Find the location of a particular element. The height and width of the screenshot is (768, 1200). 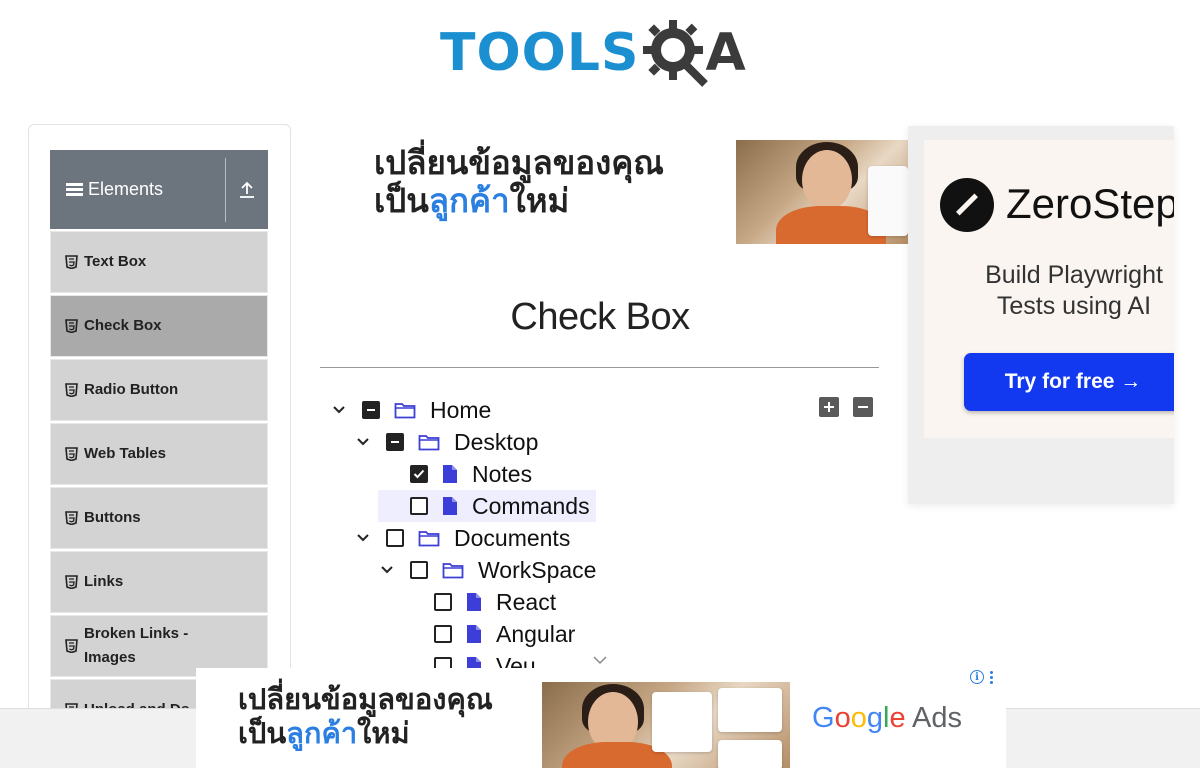

sidebar-item-label: Links is located at coordinates (104, 581).